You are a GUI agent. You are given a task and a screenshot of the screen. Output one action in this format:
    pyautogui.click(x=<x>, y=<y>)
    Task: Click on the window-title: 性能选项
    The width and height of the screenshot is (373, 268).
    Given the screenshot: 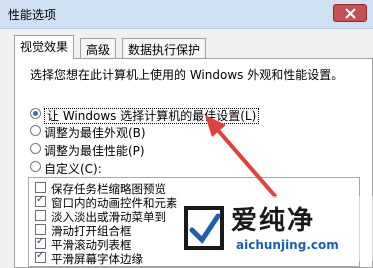 What is the action you would take?
    pyautogui.click(x=32, y=15)
    